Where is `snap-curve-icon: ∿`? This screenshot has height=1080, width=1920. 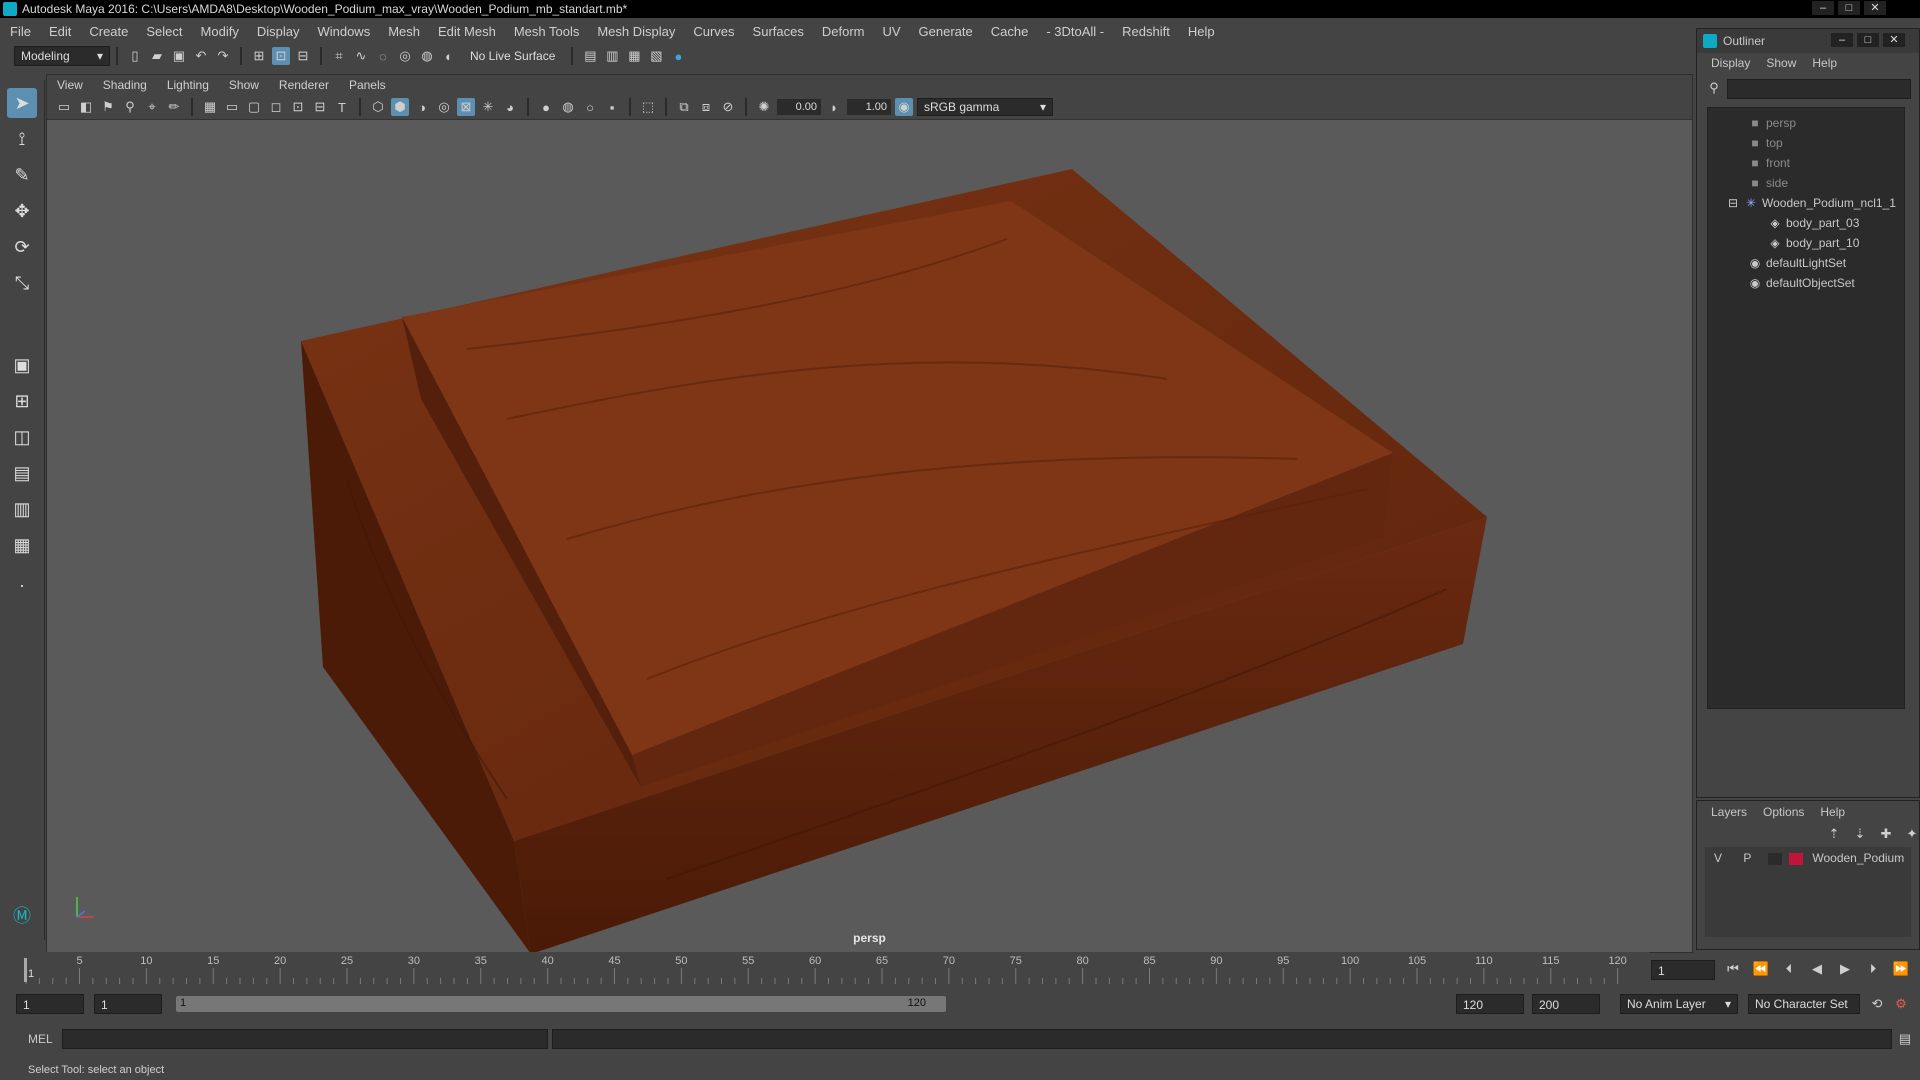 snap-curve-icon: ∿ is located at coordinates (361, 56).